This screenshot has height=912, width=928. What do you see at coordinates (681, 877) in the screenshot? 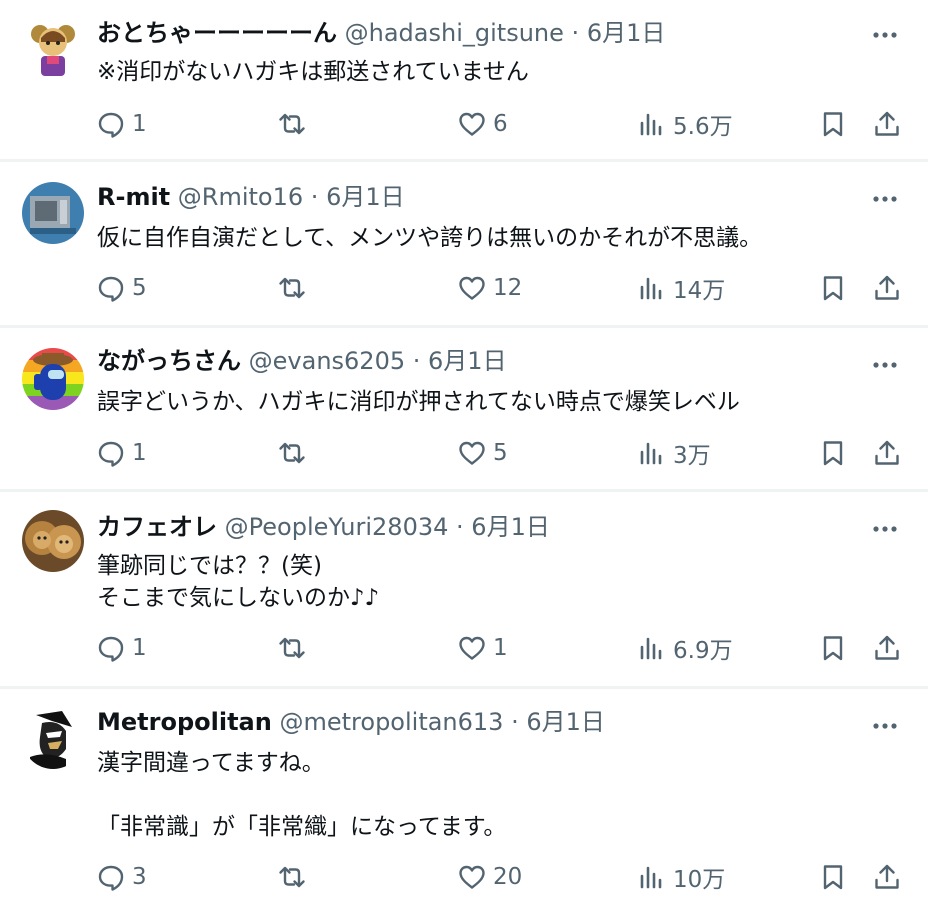
I see `views-button: 10万` at bounding box center [681, 877].